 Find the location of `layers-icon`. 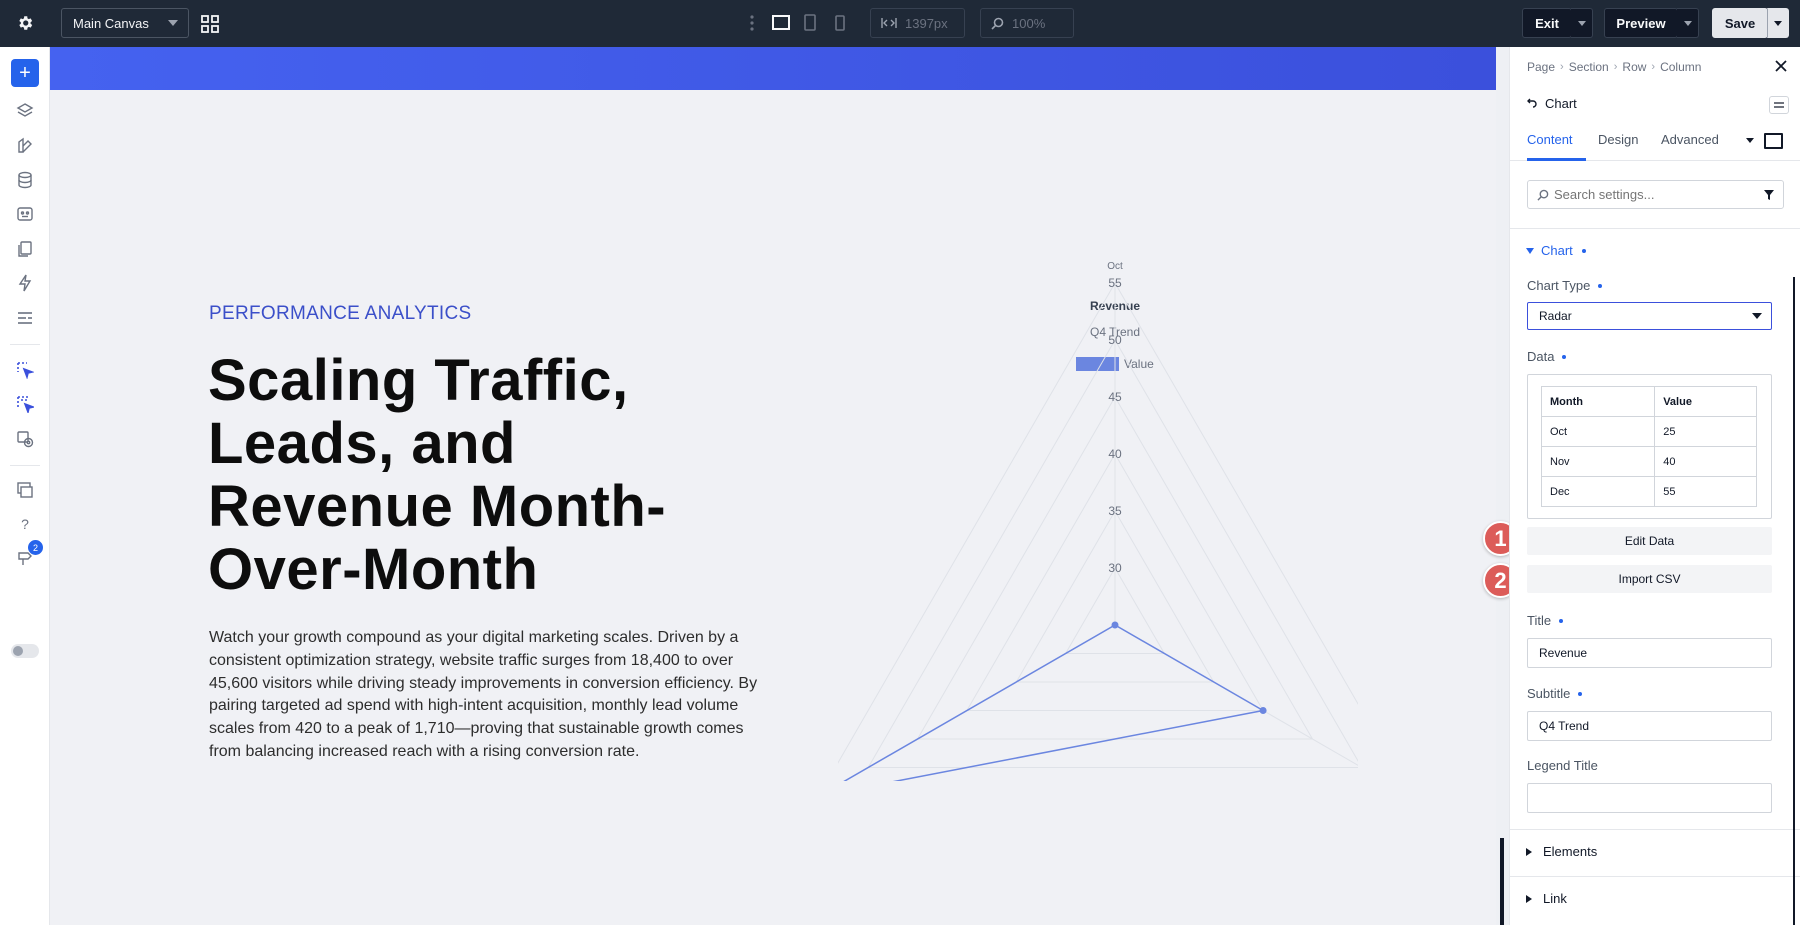

layers-icon is located at coordinates (25, 111).